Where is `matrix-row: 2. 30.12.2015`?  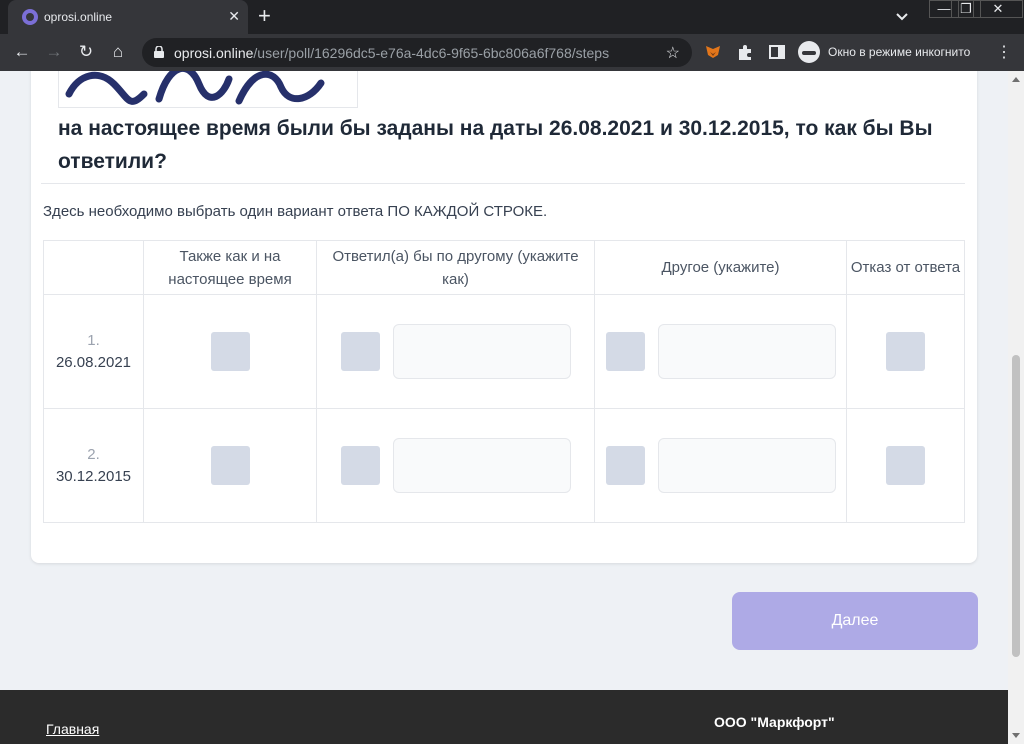
matrix-row: 2. 30.12.2015 is located at coordinates (504, 465).